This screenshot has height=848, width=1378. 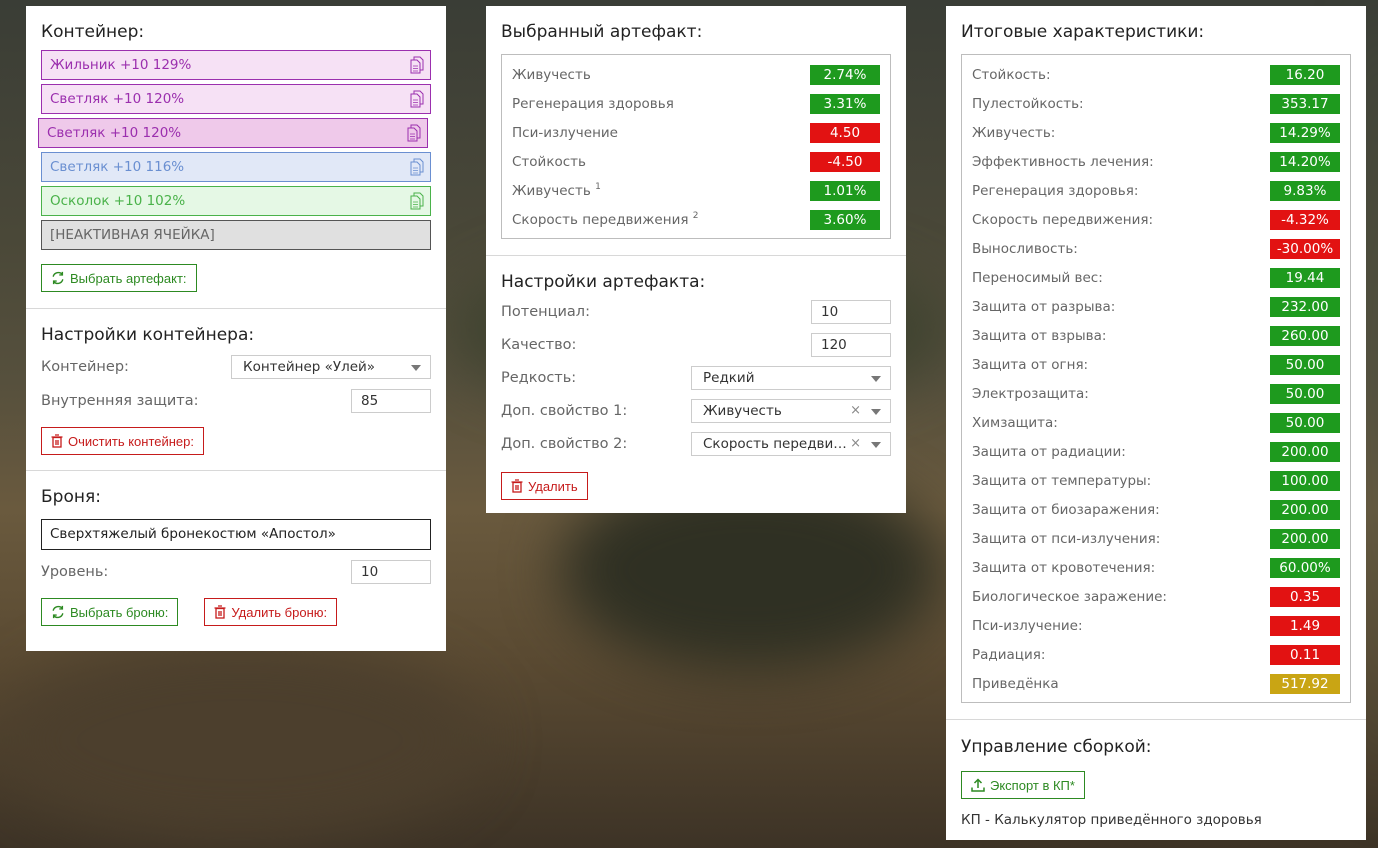 I want to click on stat-value: 60.00%, so click(x=1305, y=567).